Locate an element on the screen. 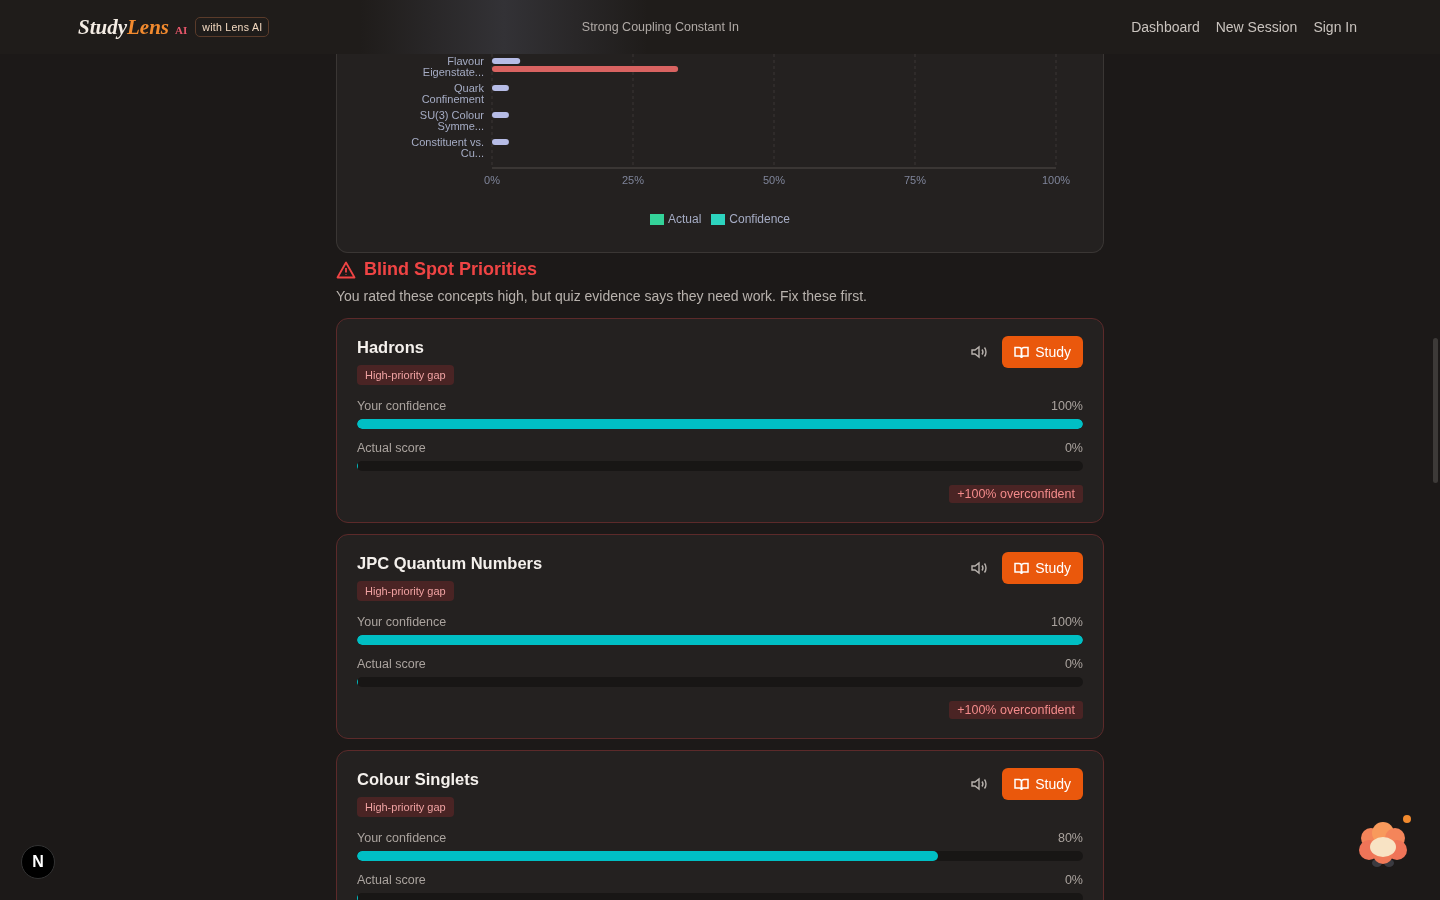  logo: StudyLens AI is located at coordinates (133, 27).